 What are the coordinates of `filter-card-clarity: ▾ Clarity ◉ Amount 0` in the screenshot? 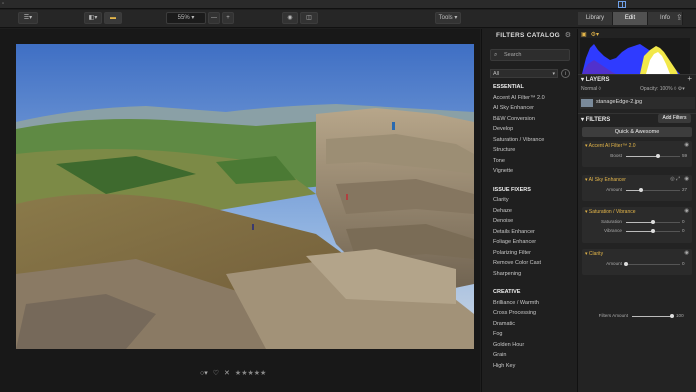 It's located at (637, 262).